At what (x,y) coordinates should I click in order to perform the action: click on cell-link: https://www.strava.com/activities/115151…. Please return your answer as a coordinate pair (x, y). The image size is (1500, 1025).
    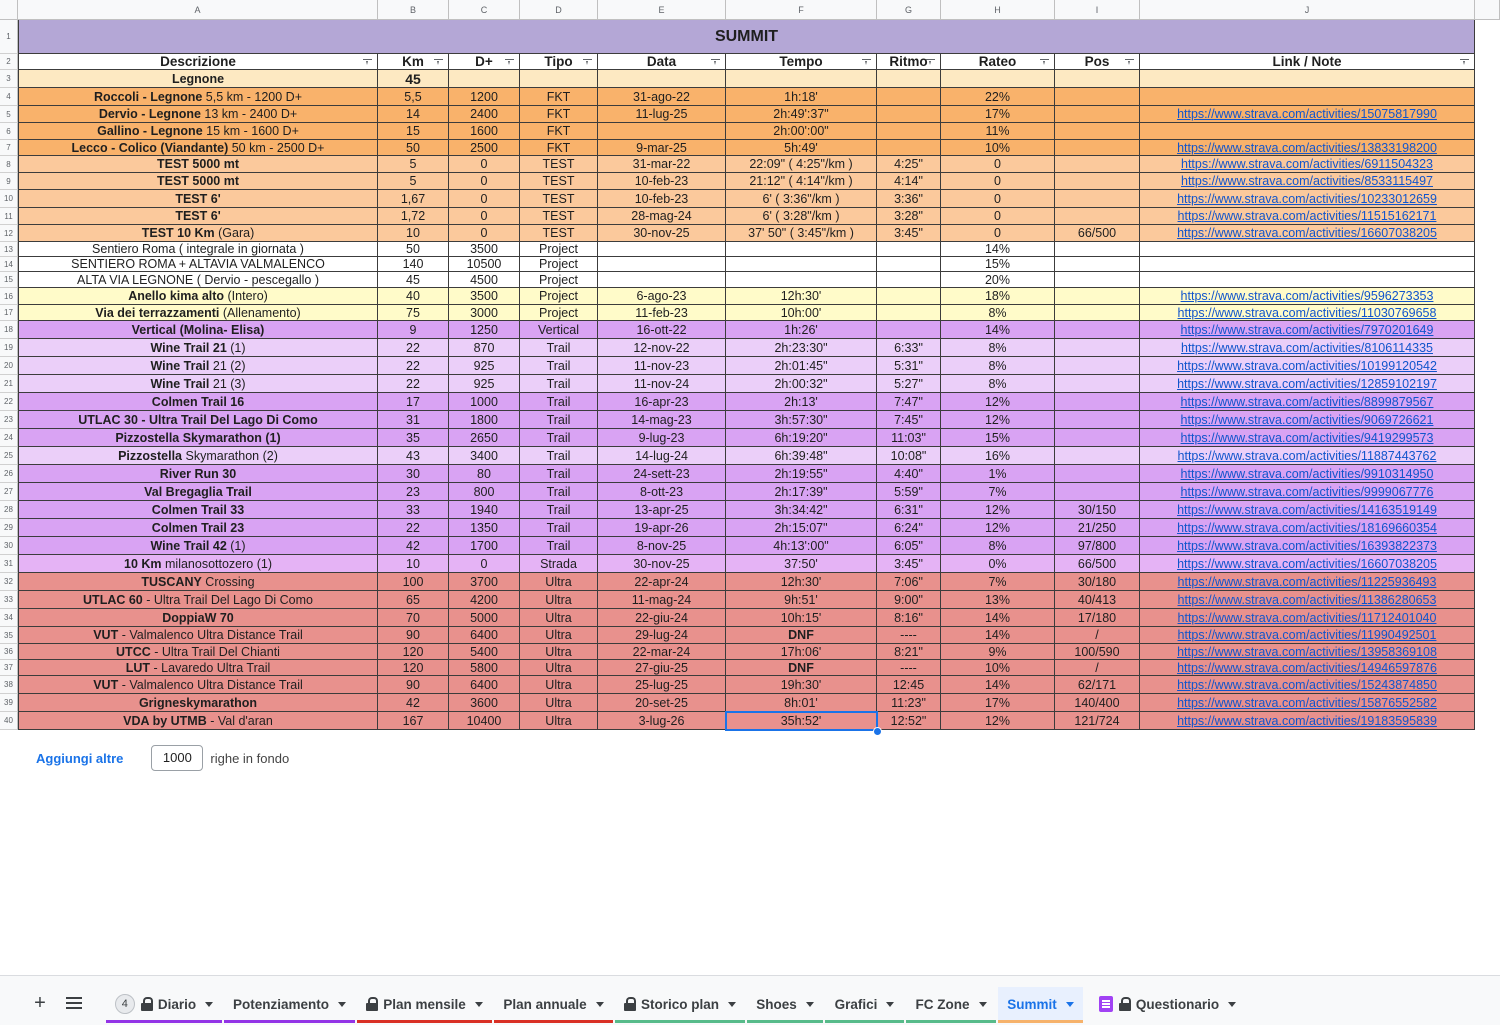
    Looking at the image, I should click on (1307, 216).